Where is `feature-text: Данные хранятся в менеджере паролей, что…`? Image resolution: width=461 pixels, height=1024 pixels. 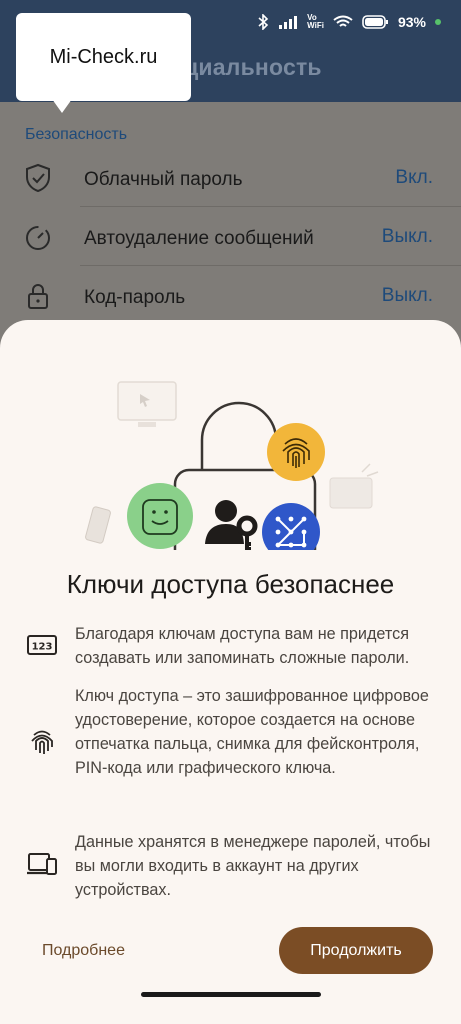 feature-text: Данные хранятся в менеджере паролей, что… is located at coordinates (253, 866).